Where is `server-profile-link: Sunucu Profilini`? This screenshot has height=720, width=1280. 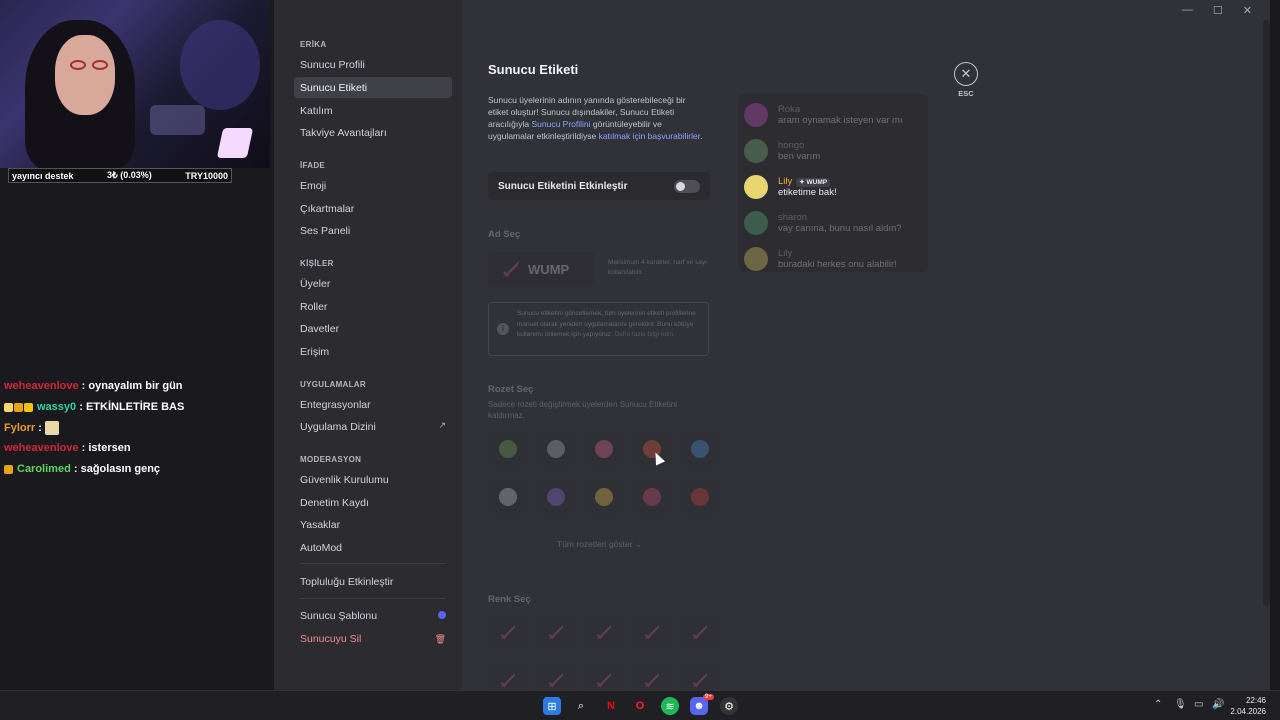
server-profile-link: Sunucu Profilini is located at coordinates (560, 124).